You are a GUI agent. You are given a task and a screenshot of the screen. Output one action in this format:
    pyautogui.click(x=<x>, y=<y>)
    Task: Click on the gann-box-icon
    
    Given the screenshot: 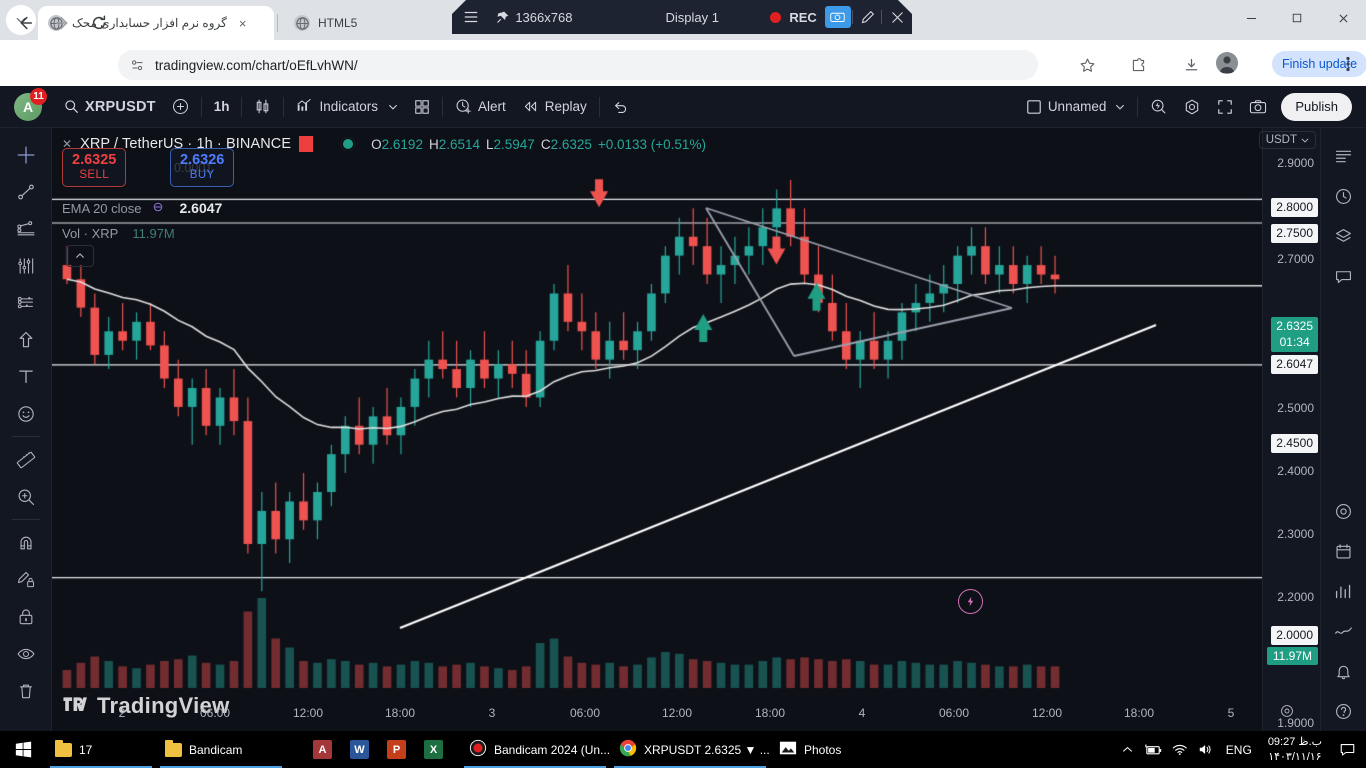 What is the action you would take?
    pyautogui.click(x=26, y=302)
    